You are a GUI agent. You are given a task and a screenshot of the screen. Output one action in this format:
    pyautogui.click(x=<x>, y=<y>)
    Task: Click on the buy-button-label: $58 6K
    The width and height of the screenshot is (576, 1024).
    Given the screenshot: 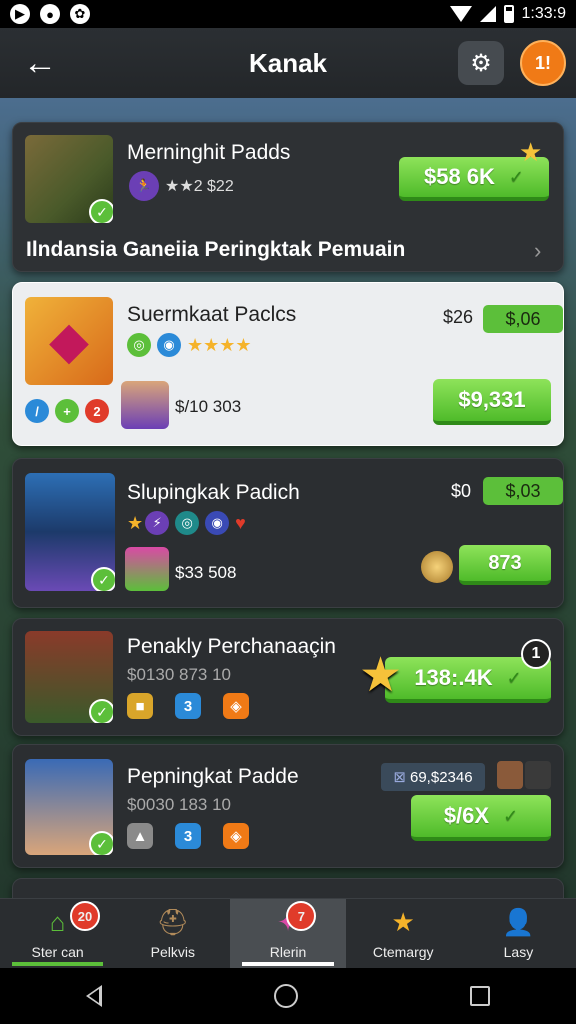 What is the action you would take?
    pyautogui.click(x=459, y=176)
    